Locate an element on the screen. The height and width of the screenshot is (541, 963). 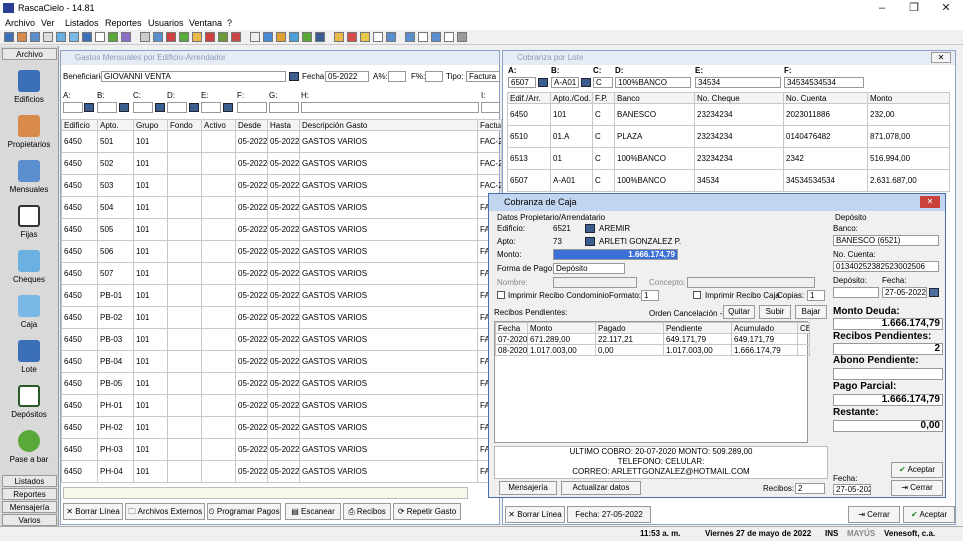
imprimir-condominio-checkbox is located at coordinates (501, 295).